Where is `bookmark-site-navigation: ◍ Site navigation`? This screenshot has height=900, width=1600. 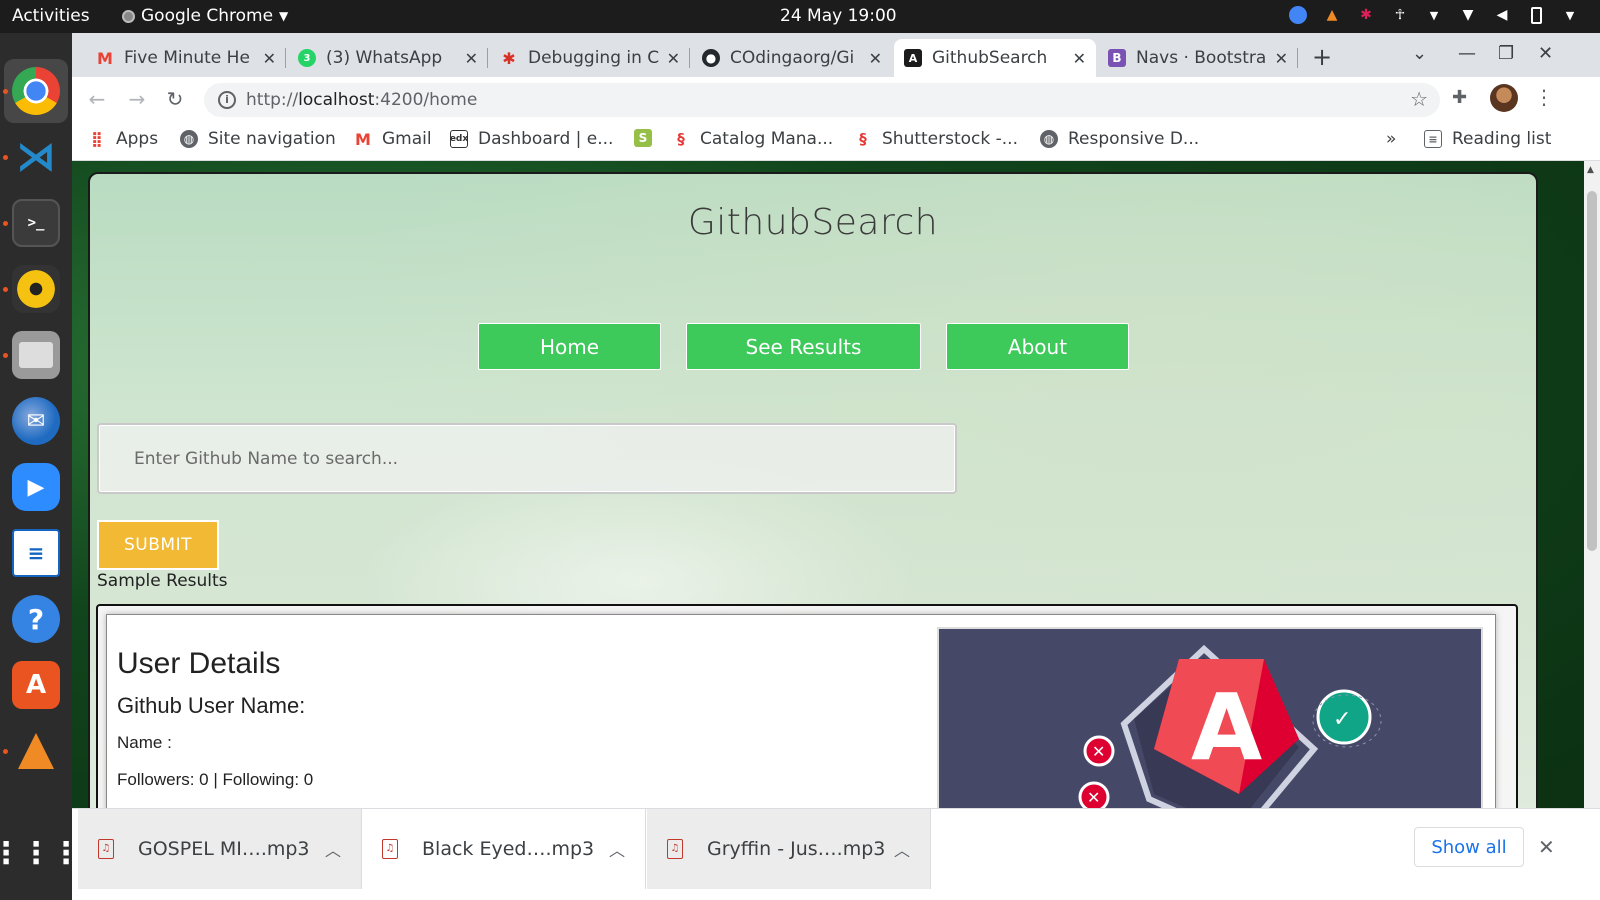 bookmark-site-navigation: ◍ Site navigation is located at coordinates (258, 139).